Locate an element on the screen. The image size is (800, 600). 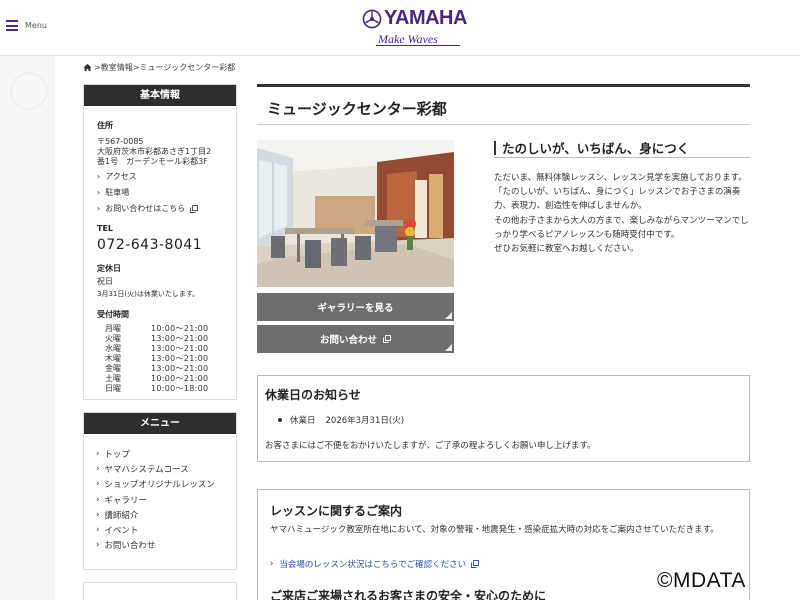
side-menu-item-label: トップ is located at coordinates (117, 454).